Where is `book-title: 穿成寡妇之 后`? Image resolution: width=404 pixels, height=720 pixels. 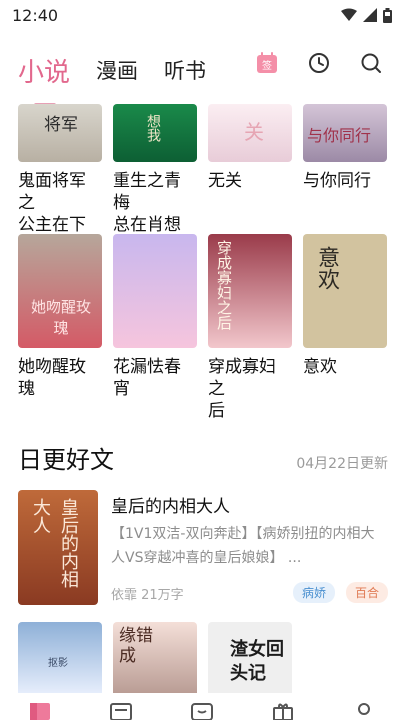 book-title: 穿成寡妇之 后 is located at coordinates (250, 389).